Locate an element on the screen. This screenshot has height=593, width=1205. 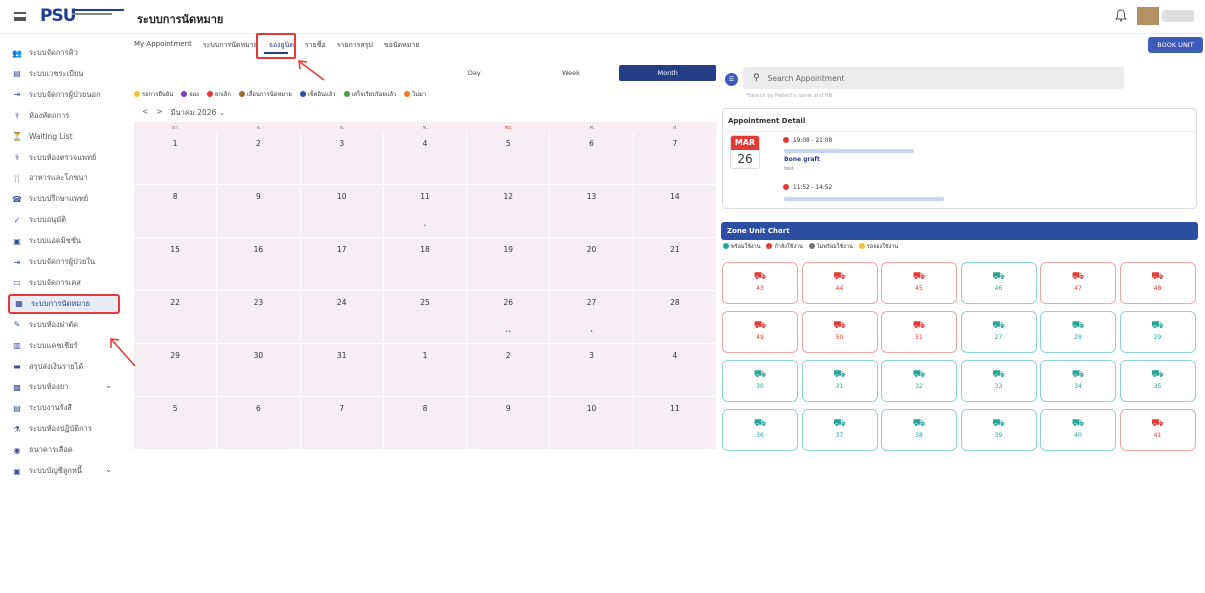
calendar-day: 24 is located at coordinates (342, 317).